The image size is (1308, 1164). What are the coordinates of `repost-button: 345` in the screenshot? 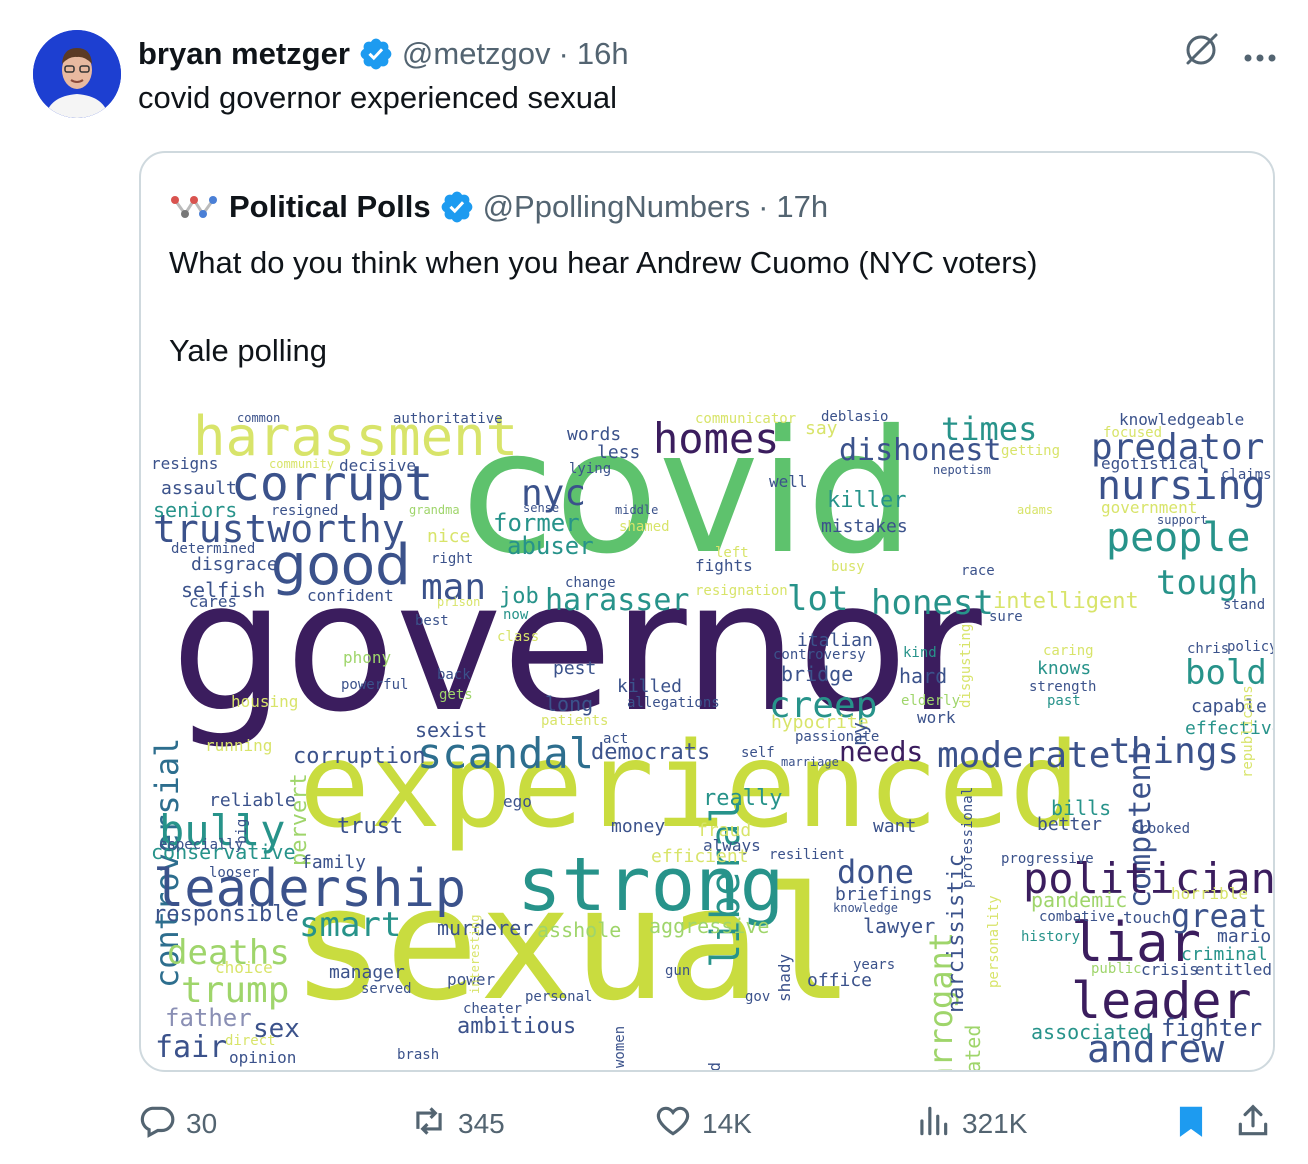 It's located at (457, 1124).